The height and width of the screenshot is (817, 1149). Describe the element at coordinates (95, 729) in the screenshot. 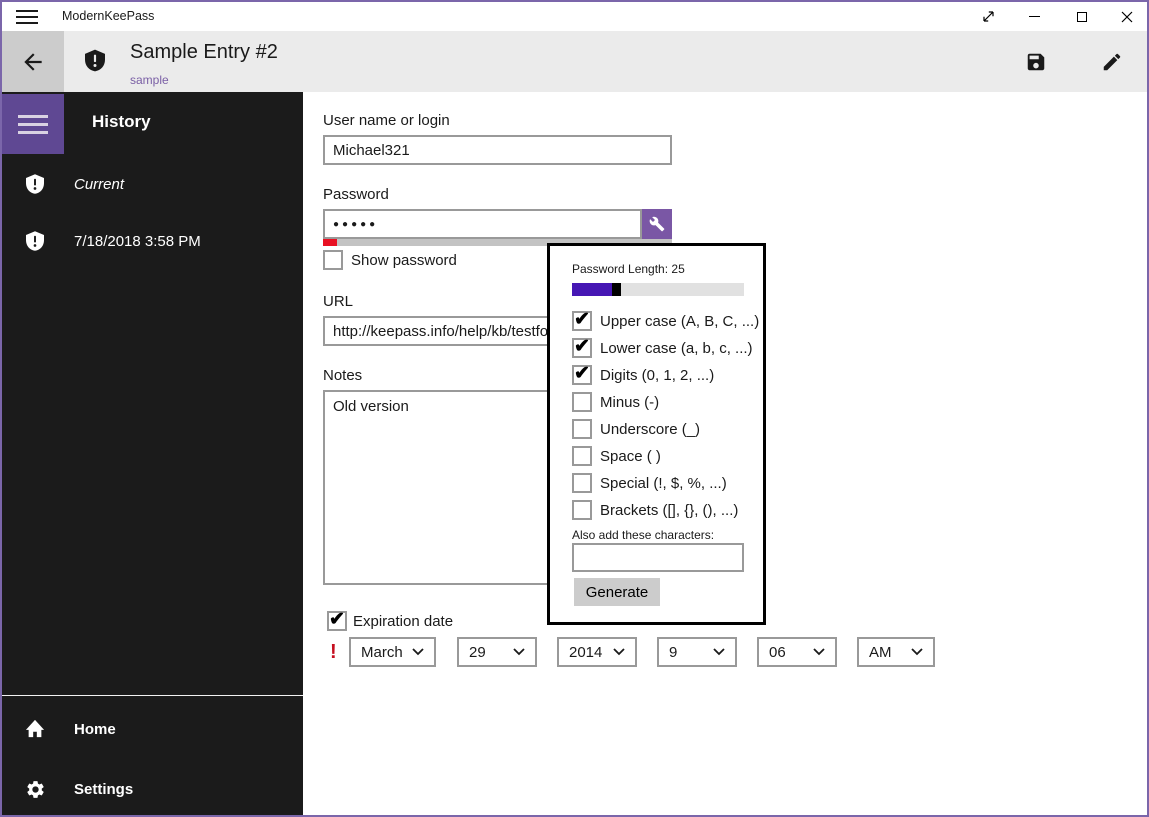

I see `sidebar-item-label: Home` at that location.